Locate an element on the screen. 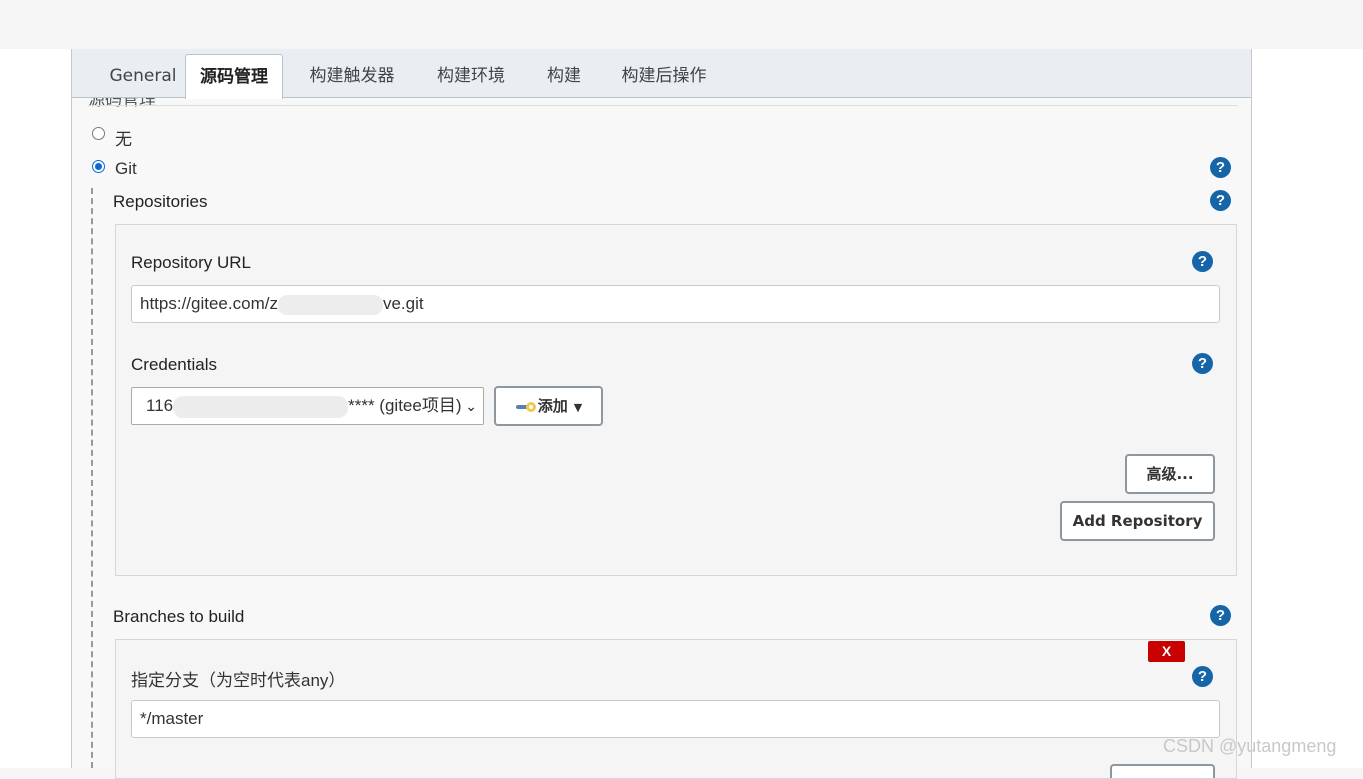  branch-specifier-input: */master is located at coordinates (675, 719).